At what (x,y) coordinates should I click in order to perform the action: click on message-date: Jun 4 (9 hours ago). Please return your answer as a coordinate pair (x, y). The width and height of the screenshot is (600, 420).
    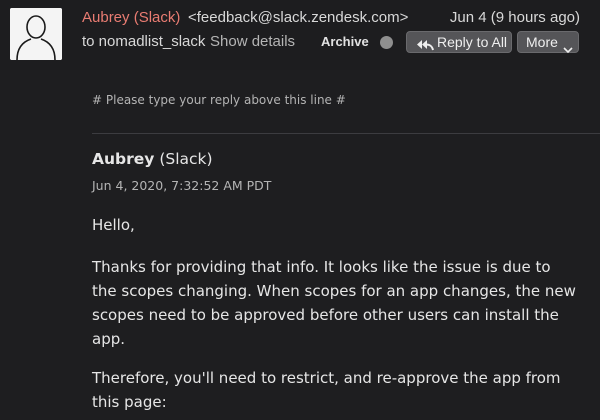
    Looking at the image, I should click on (514, 17).